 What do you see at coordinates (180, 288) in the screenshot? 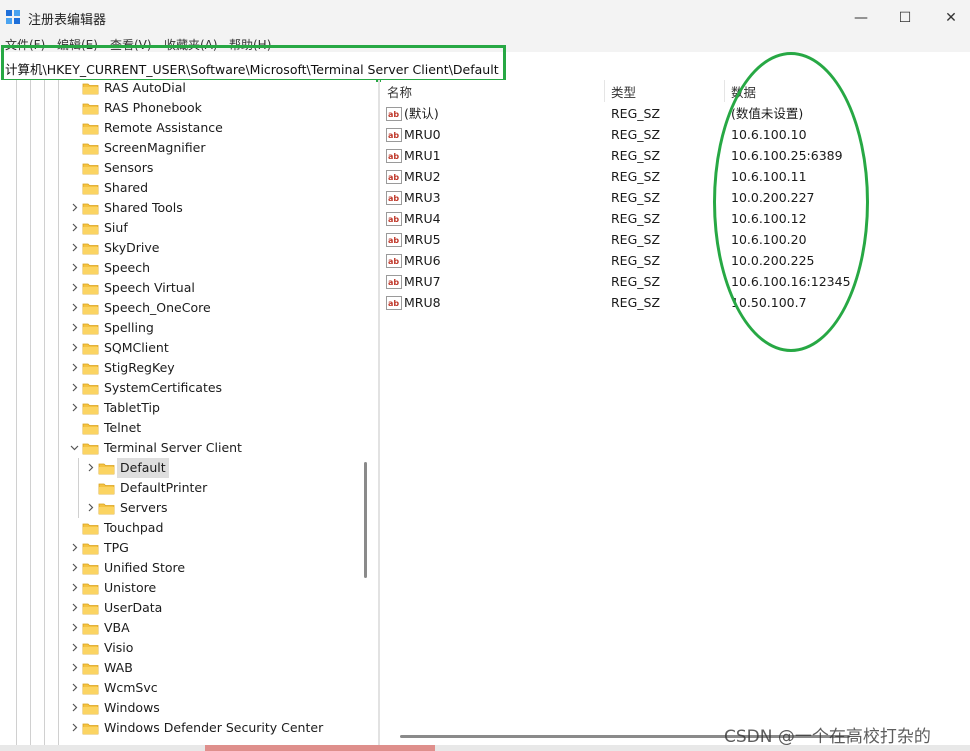
I see `tree-item: Speech Virtual` at bounding box center [180, 288].